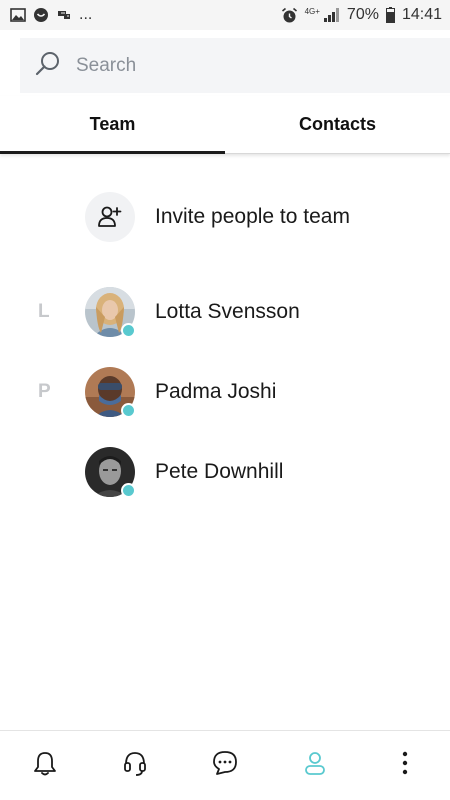  I want to click on nav-notifications, so click(45, 766).